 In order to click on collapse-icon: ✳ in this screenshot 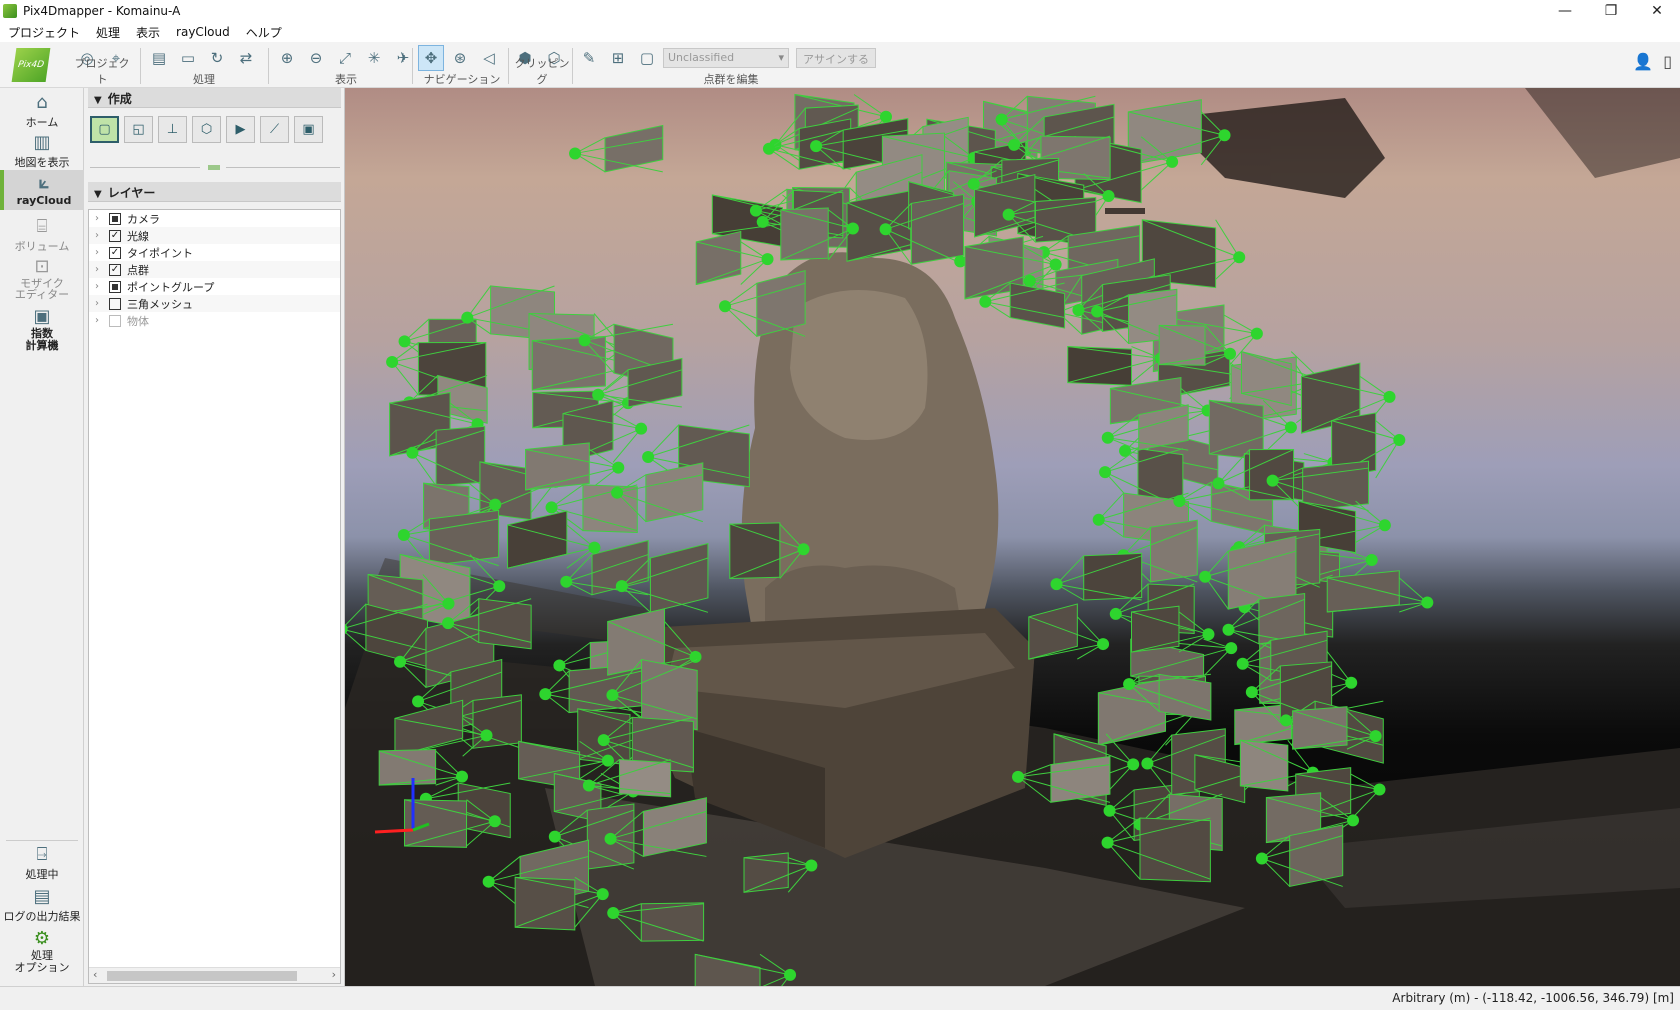, I will do `click(374, 58)`.